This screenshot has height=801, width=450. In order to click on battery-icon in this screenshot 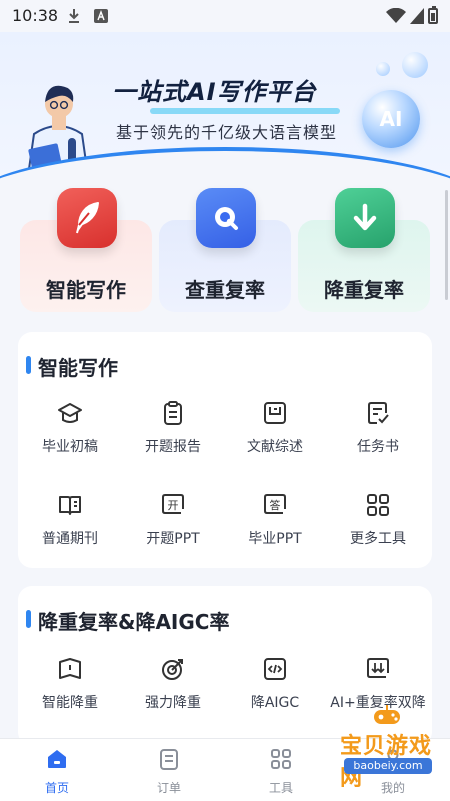, I will do `click(433, 15)`.